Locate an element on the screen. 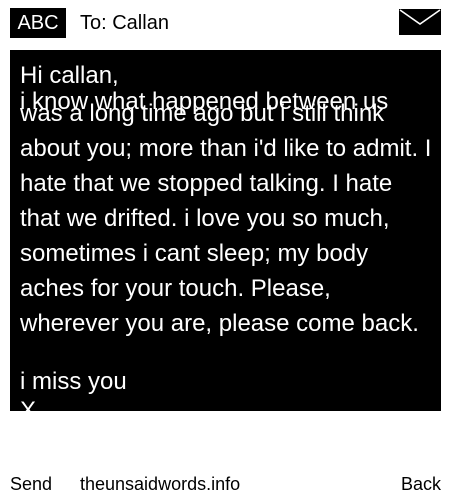 This screenshot has height=500, width=450. recipient-label: To: Callan is located at coordinates (124, 23).